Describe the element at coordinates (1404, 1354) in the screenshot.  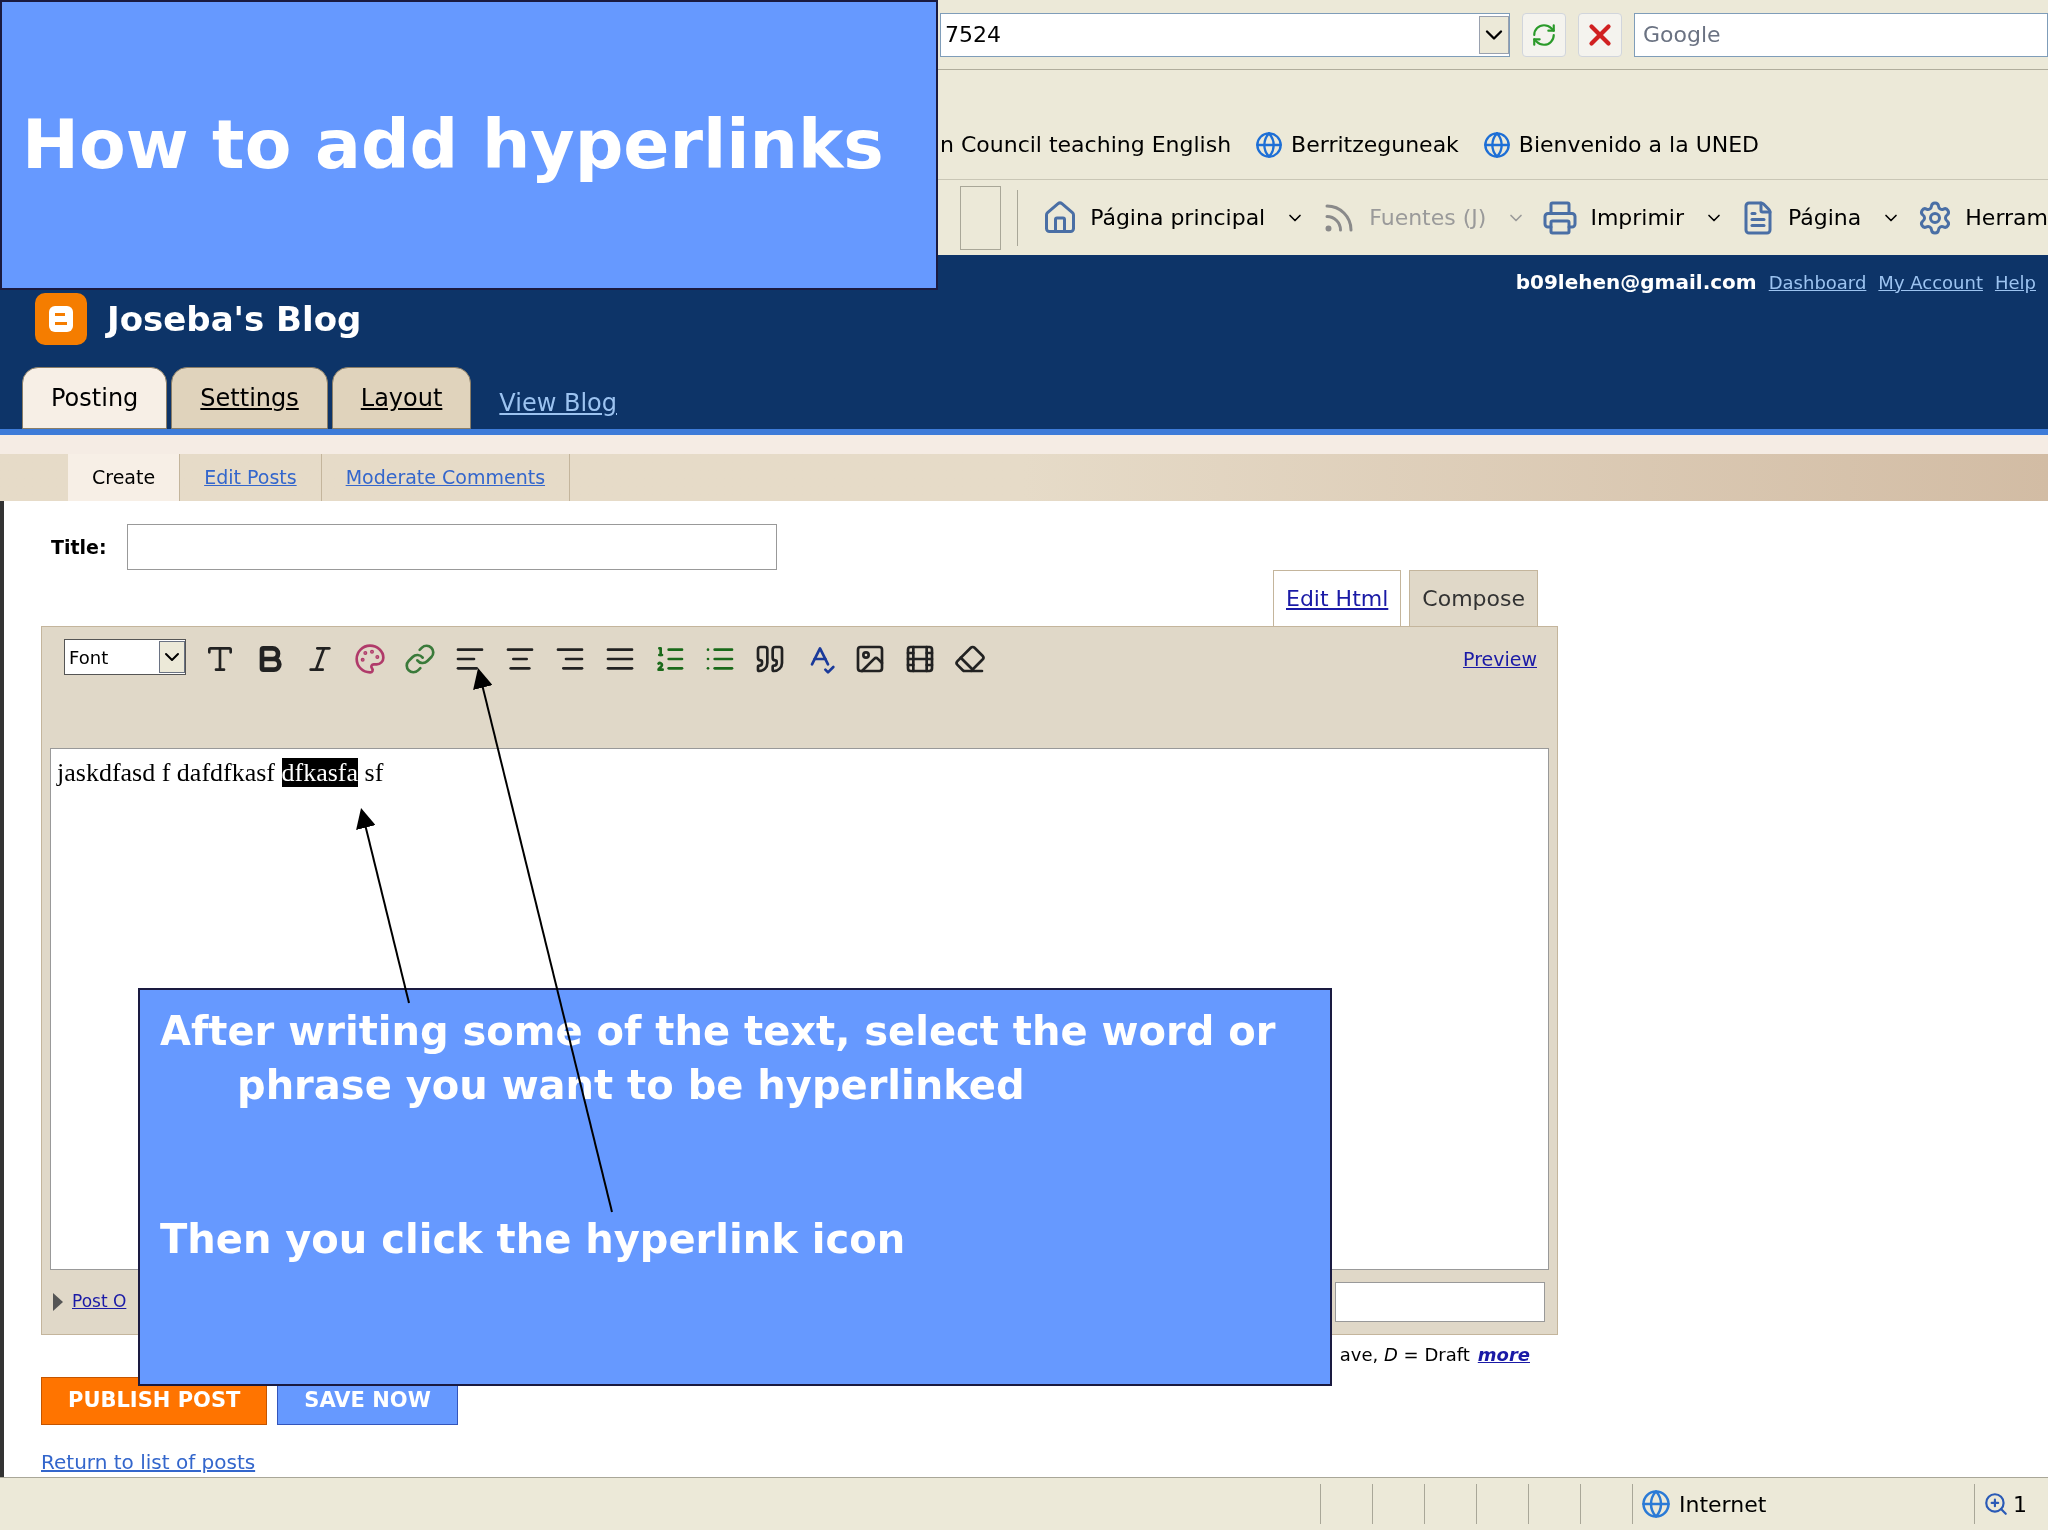
I see `shortcut-hint: ave, D = Draft` at that location.